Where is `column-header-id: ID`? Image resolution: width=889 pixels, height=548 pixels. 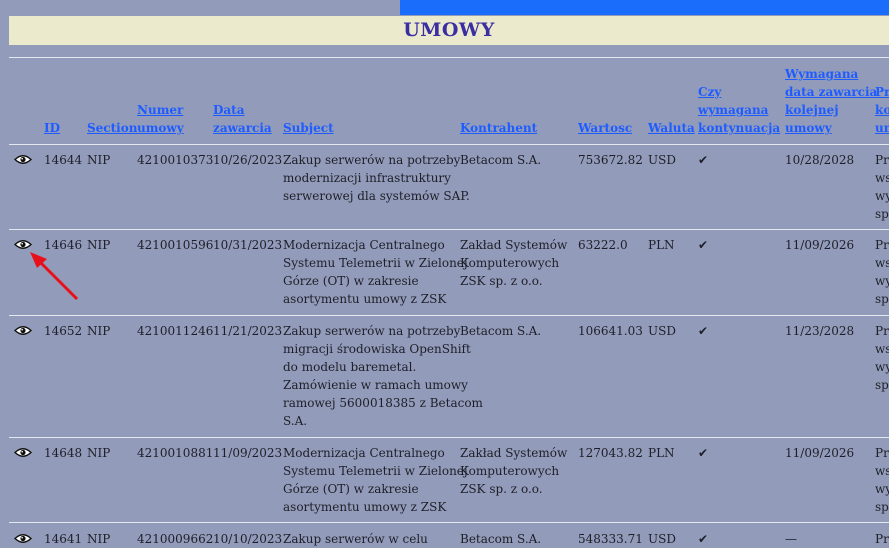
column-header-id: ID is located at coordinates (52, 128).